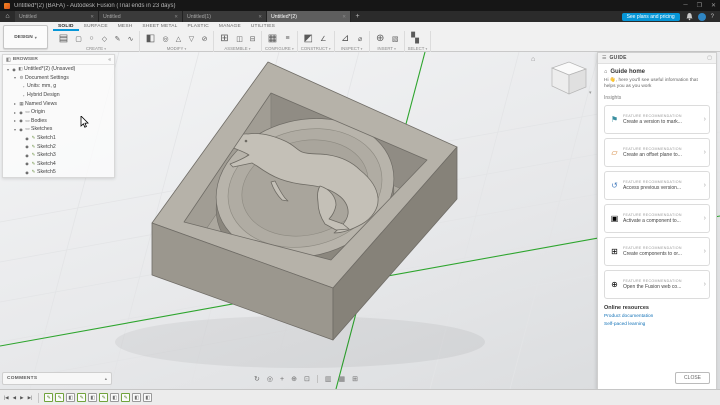 The height and width of the screenshot is (405, 720). What do you see at coordinates (159, 26) in the screenshot?
I see `tab-sheet-metal: SHEET METAL` at bounding box center [159, 26].